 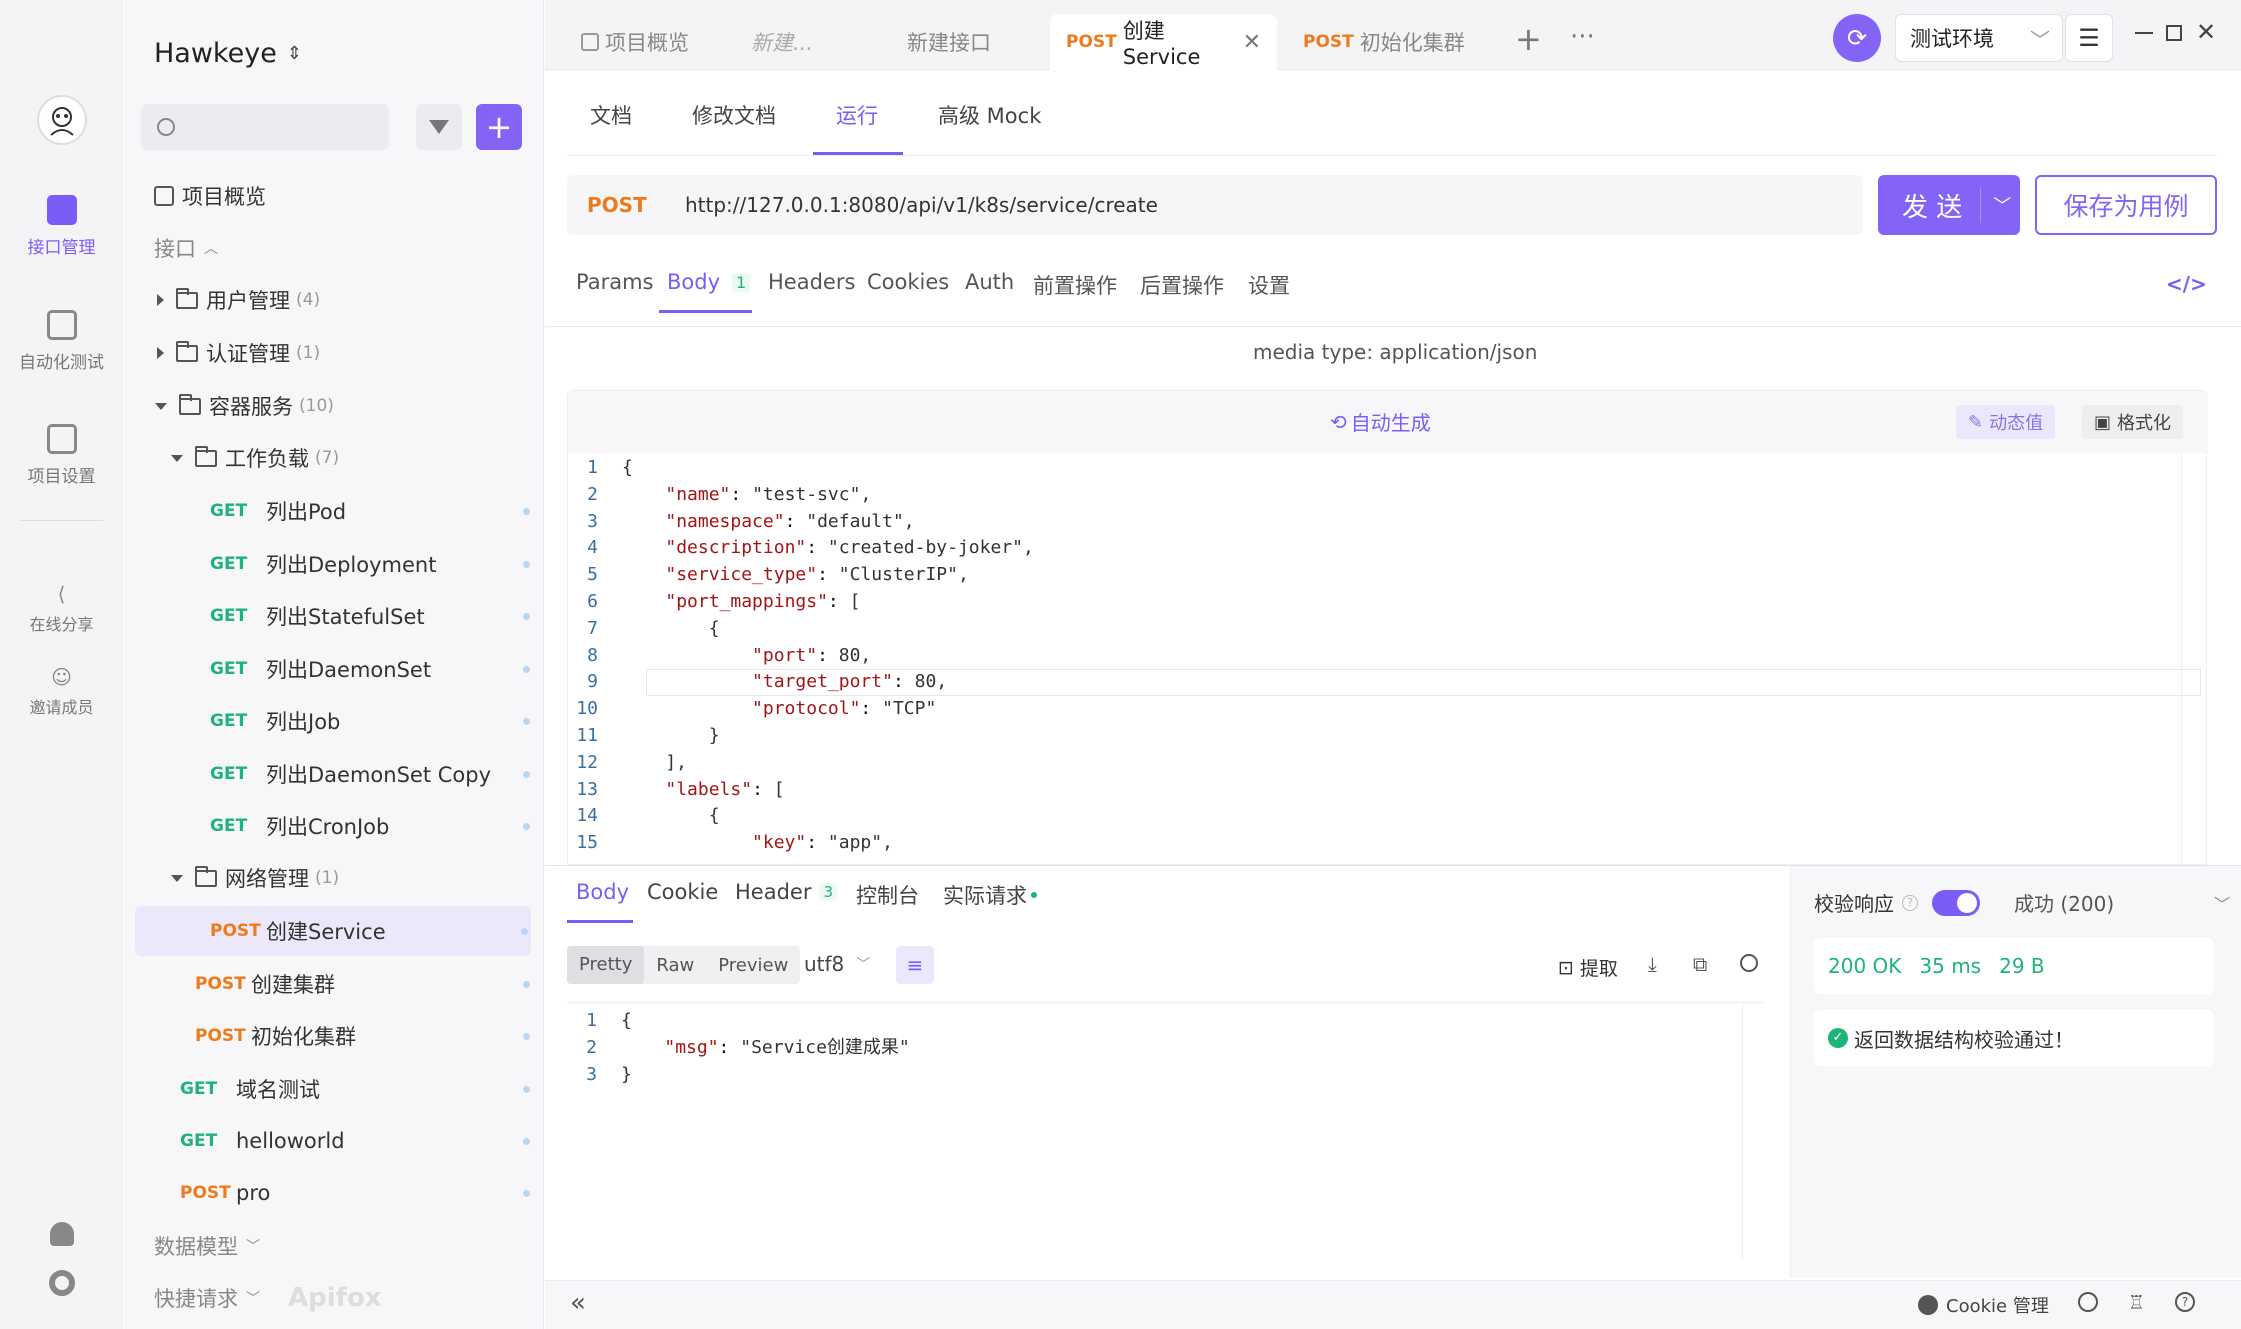 I want to click on filter-button, so click(x=439, y=127).